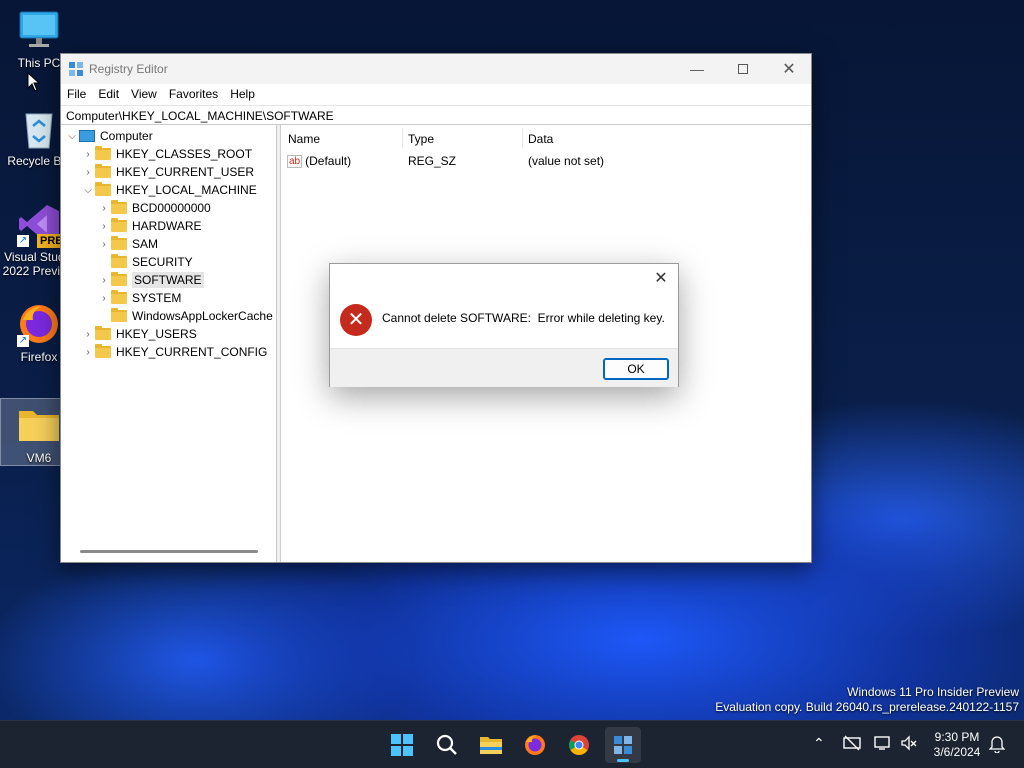 This screenshot has height=768, width=1024. I want to click on tree-node-bcd: › BCD00000000, so click(154, 208).